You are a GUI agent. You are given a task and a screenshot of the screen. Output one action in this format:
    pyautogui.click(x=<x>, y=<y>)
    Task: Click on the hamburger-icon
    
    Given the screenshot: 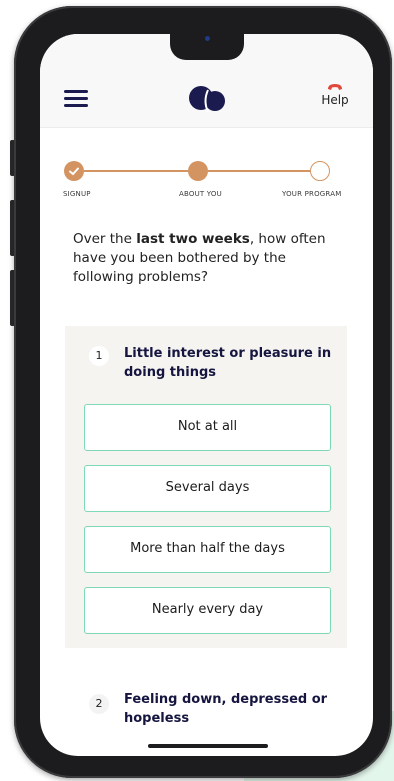 What is the action you would take?
    pyautogui.click(x=76, y=99)
    